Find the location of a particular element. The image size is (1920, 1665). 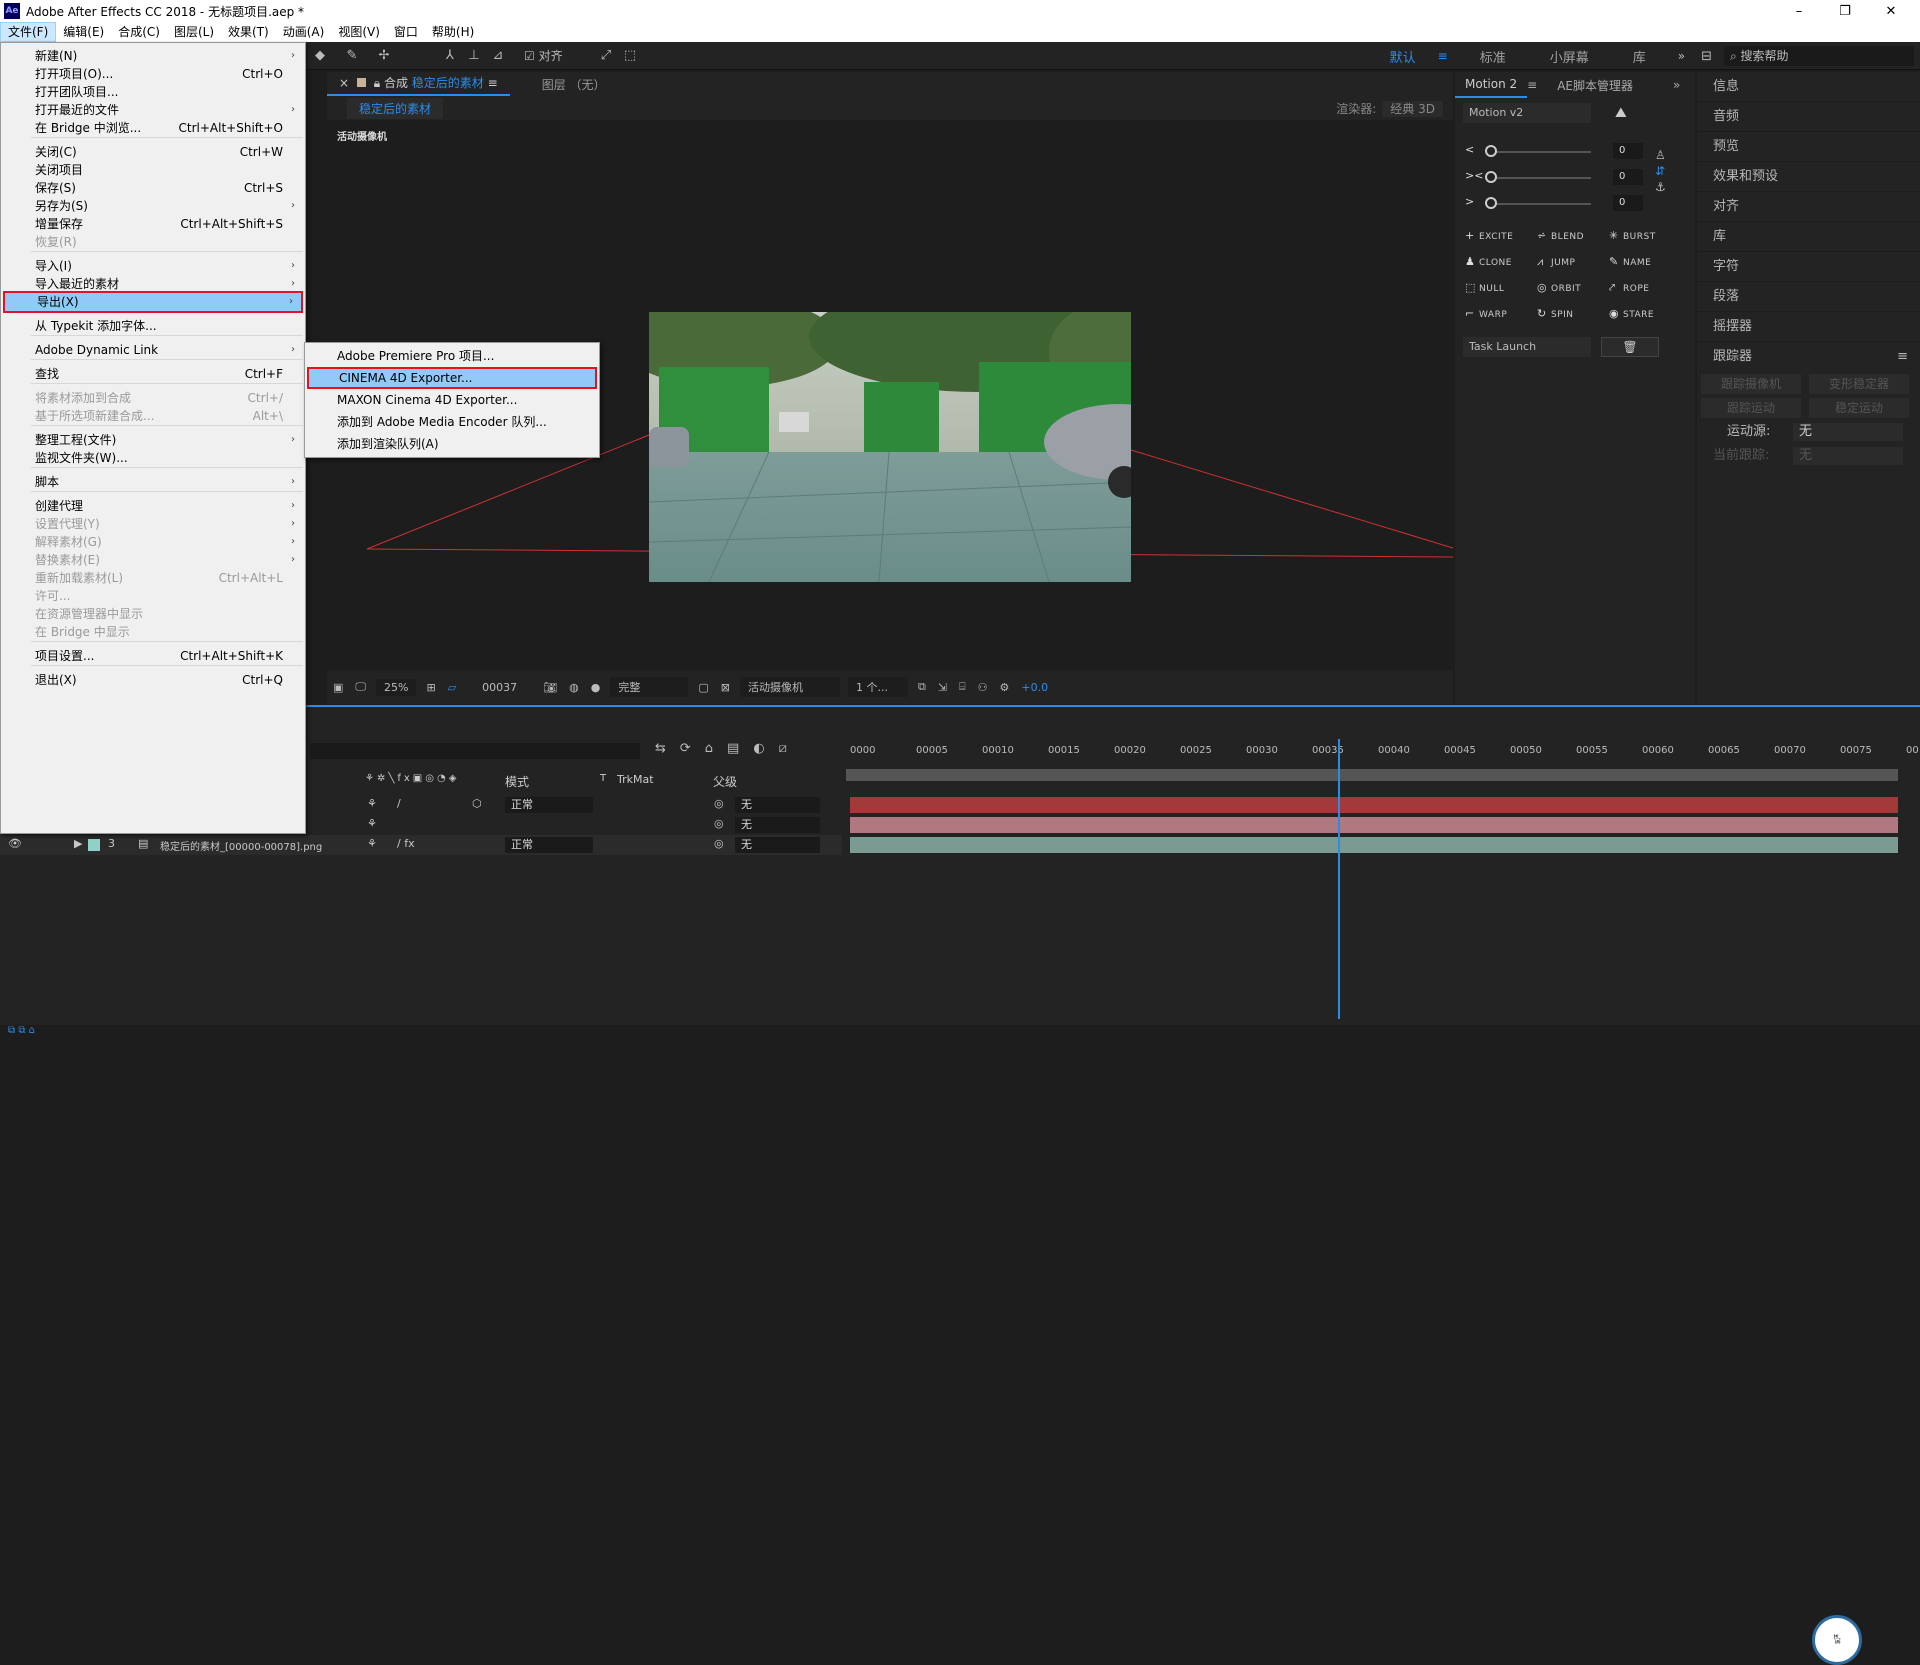

file-menu-item: 查找 Ctrl+F is located at coordinates (153, 374).